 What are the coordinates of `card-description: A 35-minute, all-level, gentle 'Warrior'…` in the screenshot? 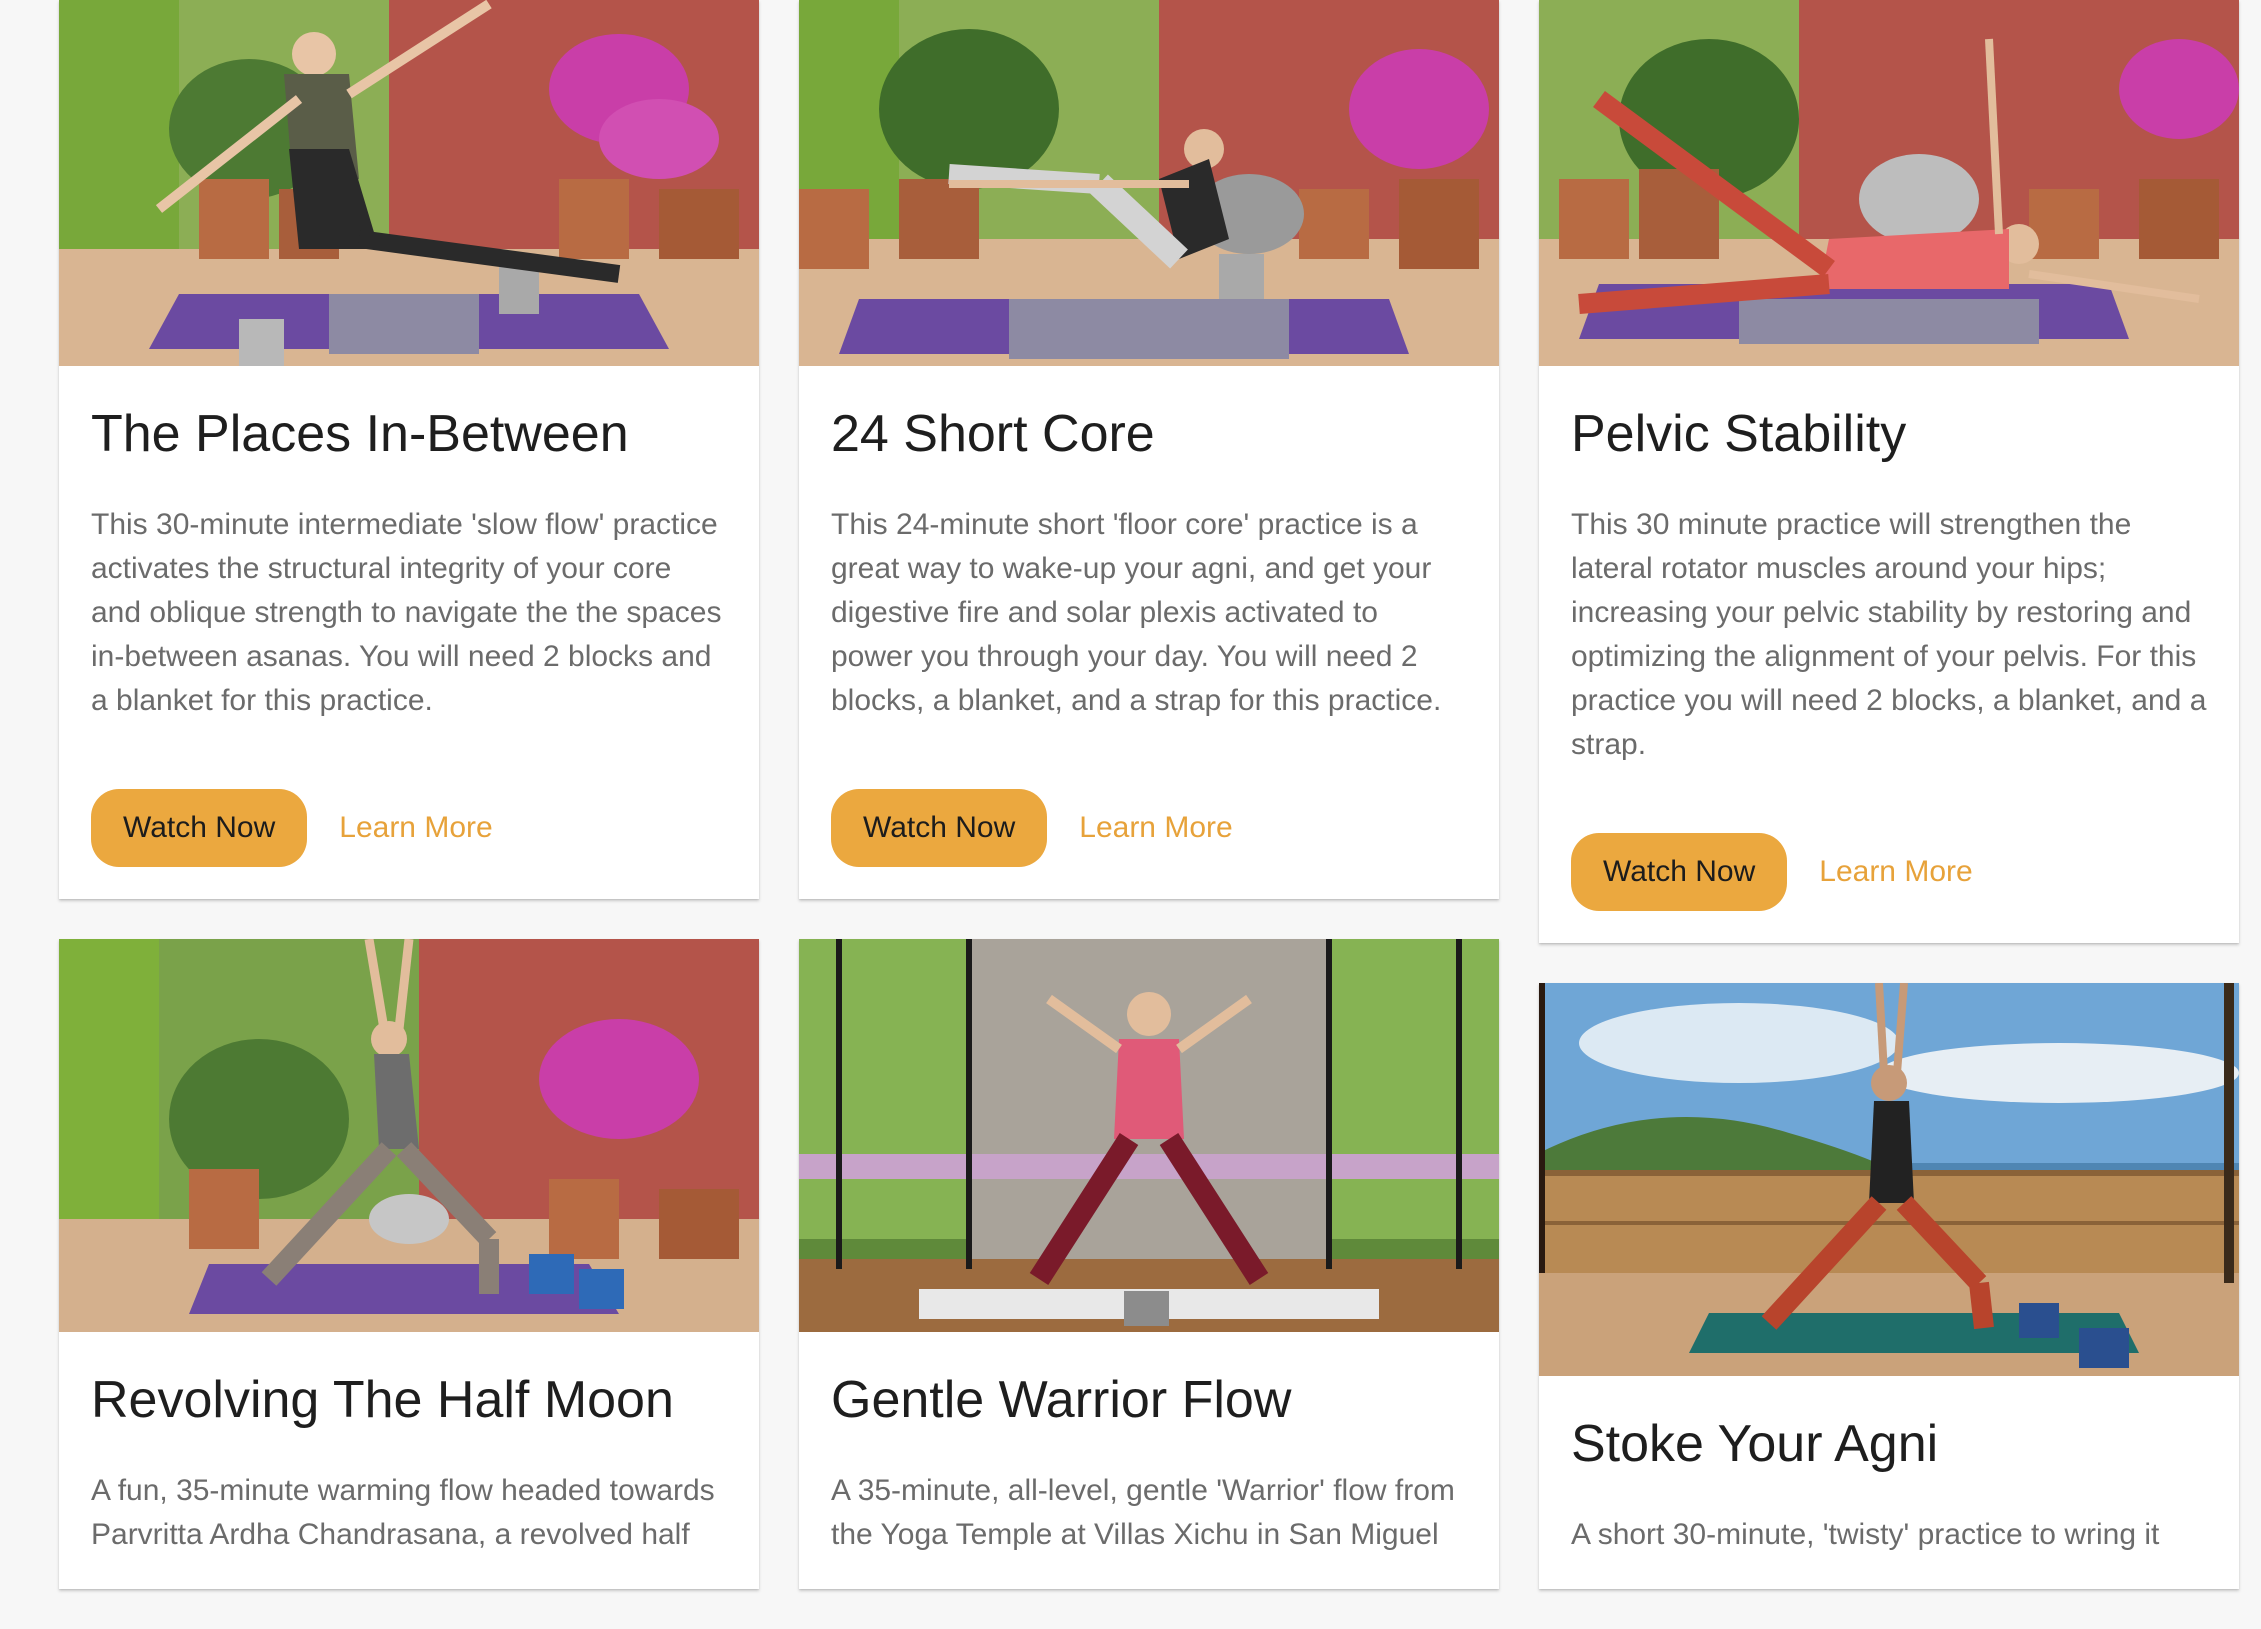 It's located at (1143, 1513).